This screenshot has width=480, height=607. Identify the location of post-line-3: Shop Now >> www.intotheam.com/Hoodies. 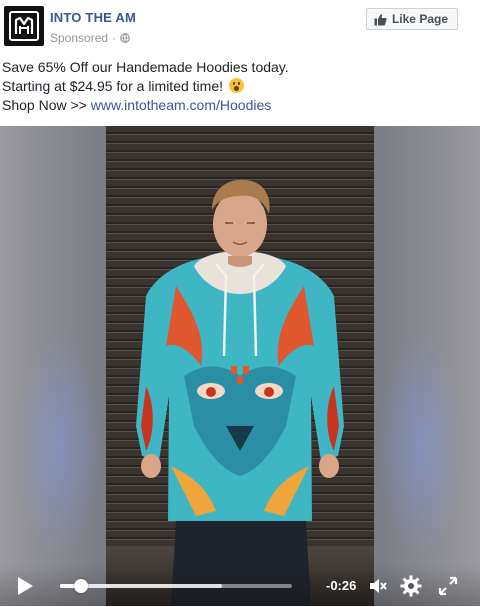
(237, 105).